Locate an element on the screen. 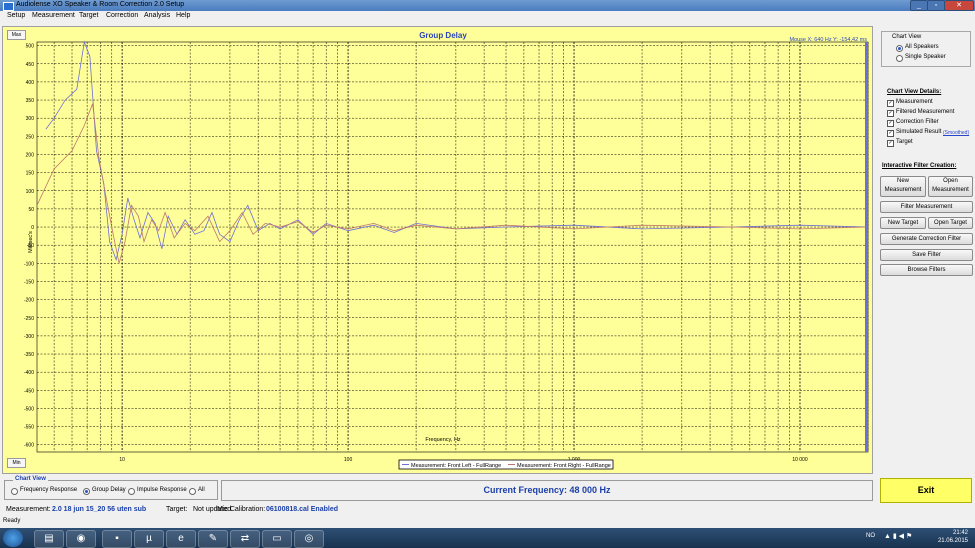 This screenshot has width=975, height=548. target-status-label: Target: is located at coordinates (177, 509).